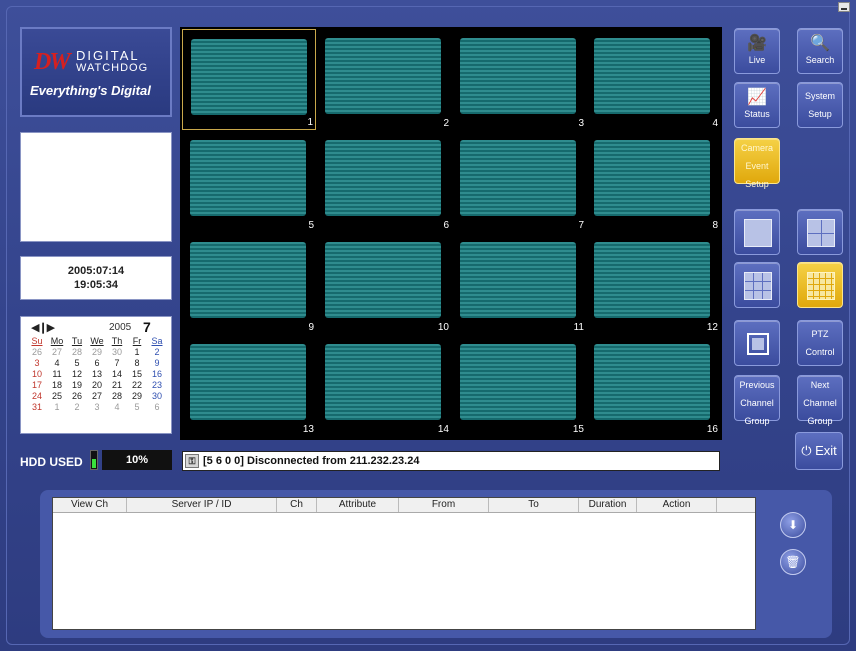 This screenshot has height=651, width=856. What do you see at coordinates (249, 79) in the screenshot?
I see `video-channel: 1` at bounding box center [249, 79].